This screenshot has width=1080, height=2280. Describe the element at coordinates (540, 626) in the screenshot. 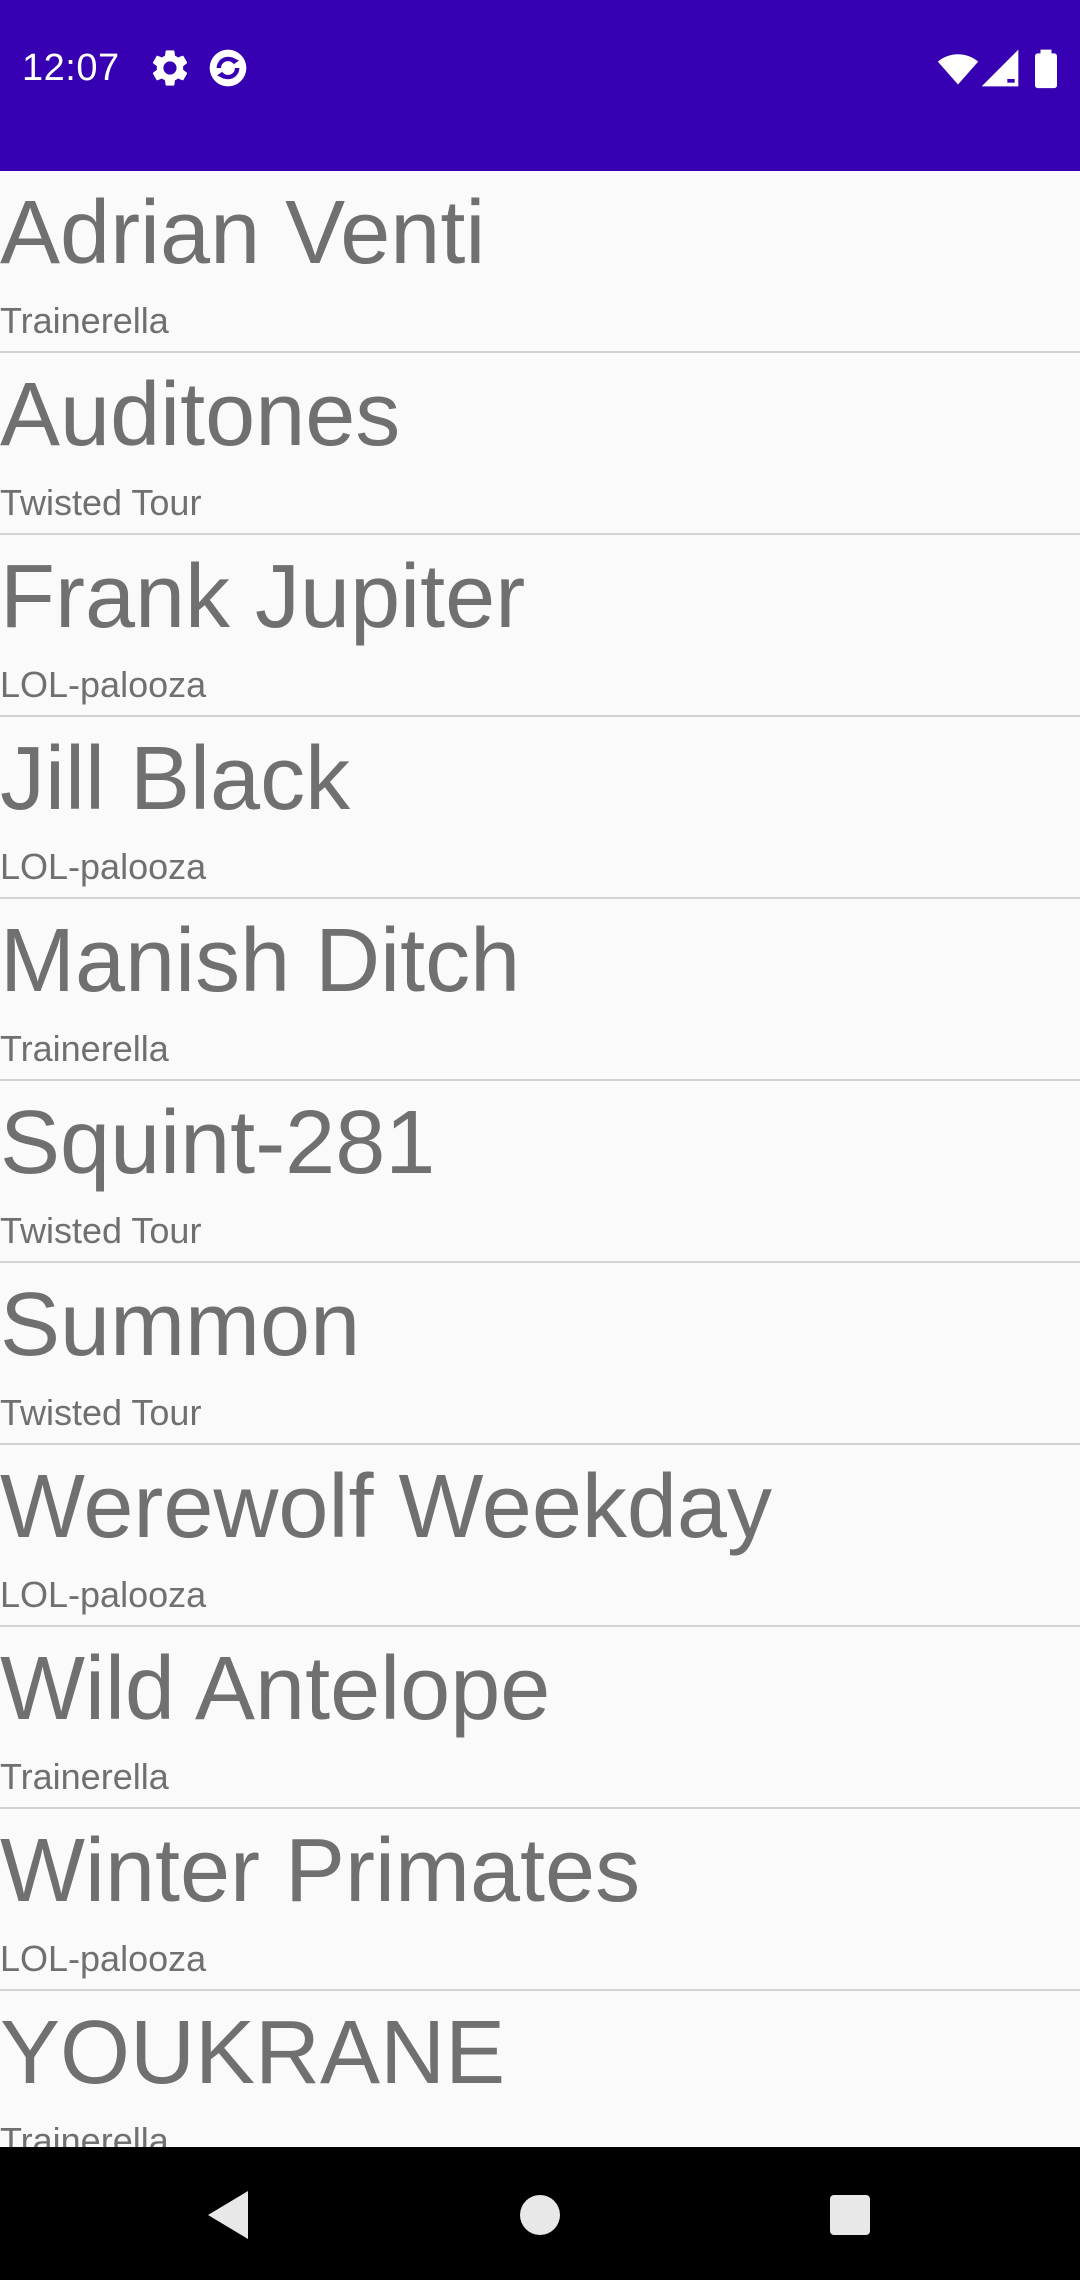

I see `list-item: Frank Jupiter LOL-palooza` at that location.